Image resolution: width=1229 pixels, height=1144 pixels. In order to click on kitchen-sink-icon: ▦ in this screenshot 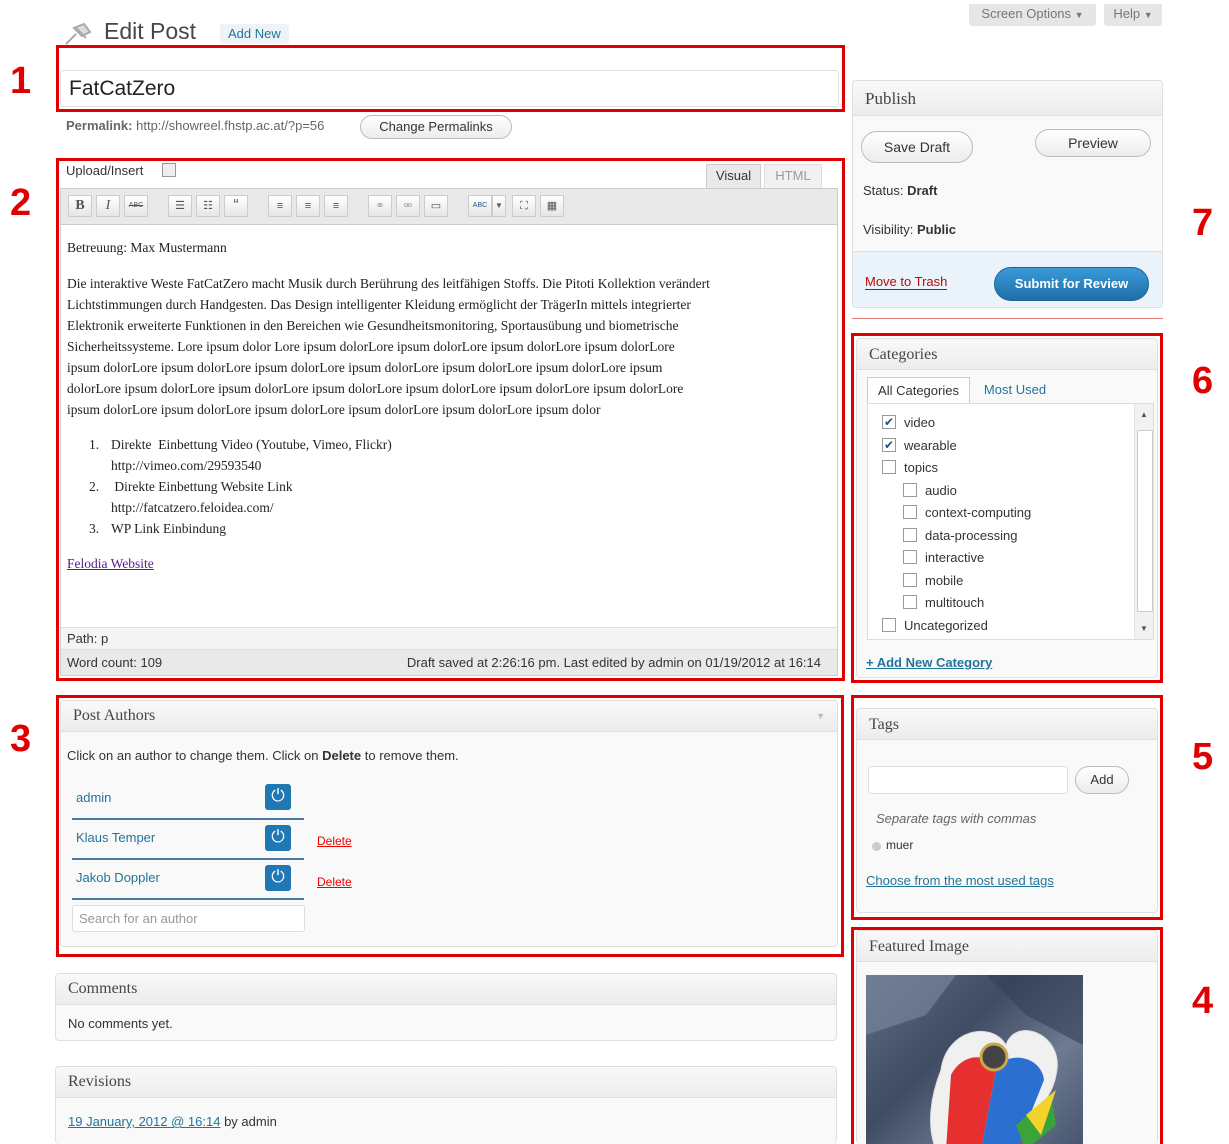, I will do `click(552, 206)`.